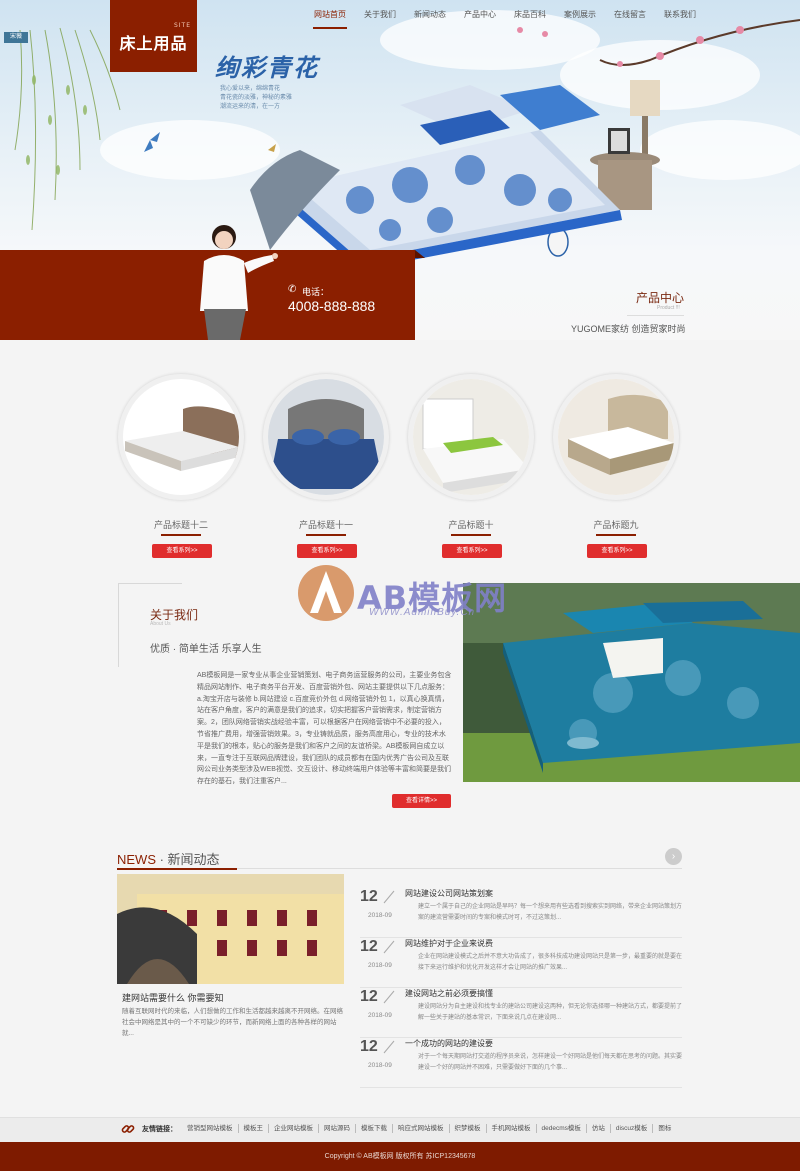 Image resolution: width=800 pixels, height=1171 pixels. Describe the element at coordinates (177, 869) in the screenshot. I see `divider-accent` at that location.